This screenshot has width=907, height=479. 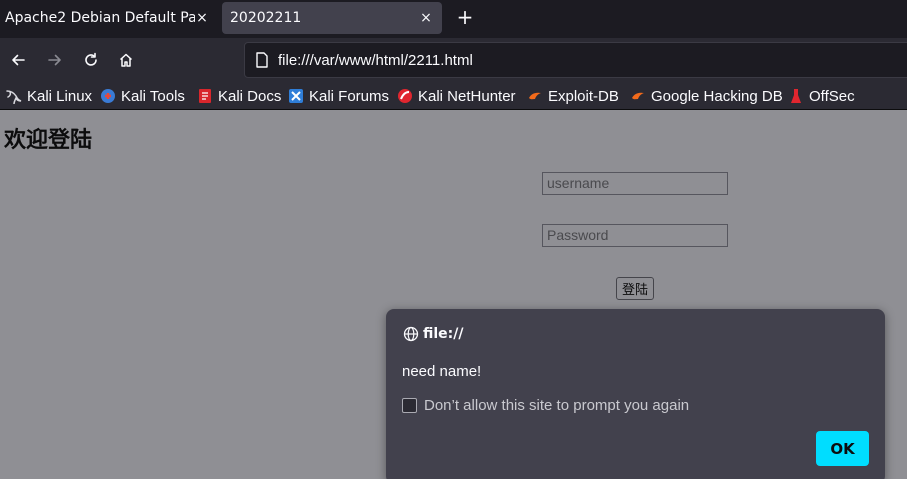 What do you see at coordinates (796, 96) in the screenshot?
I see `offsec-icon` at bounding box center [796, 96].